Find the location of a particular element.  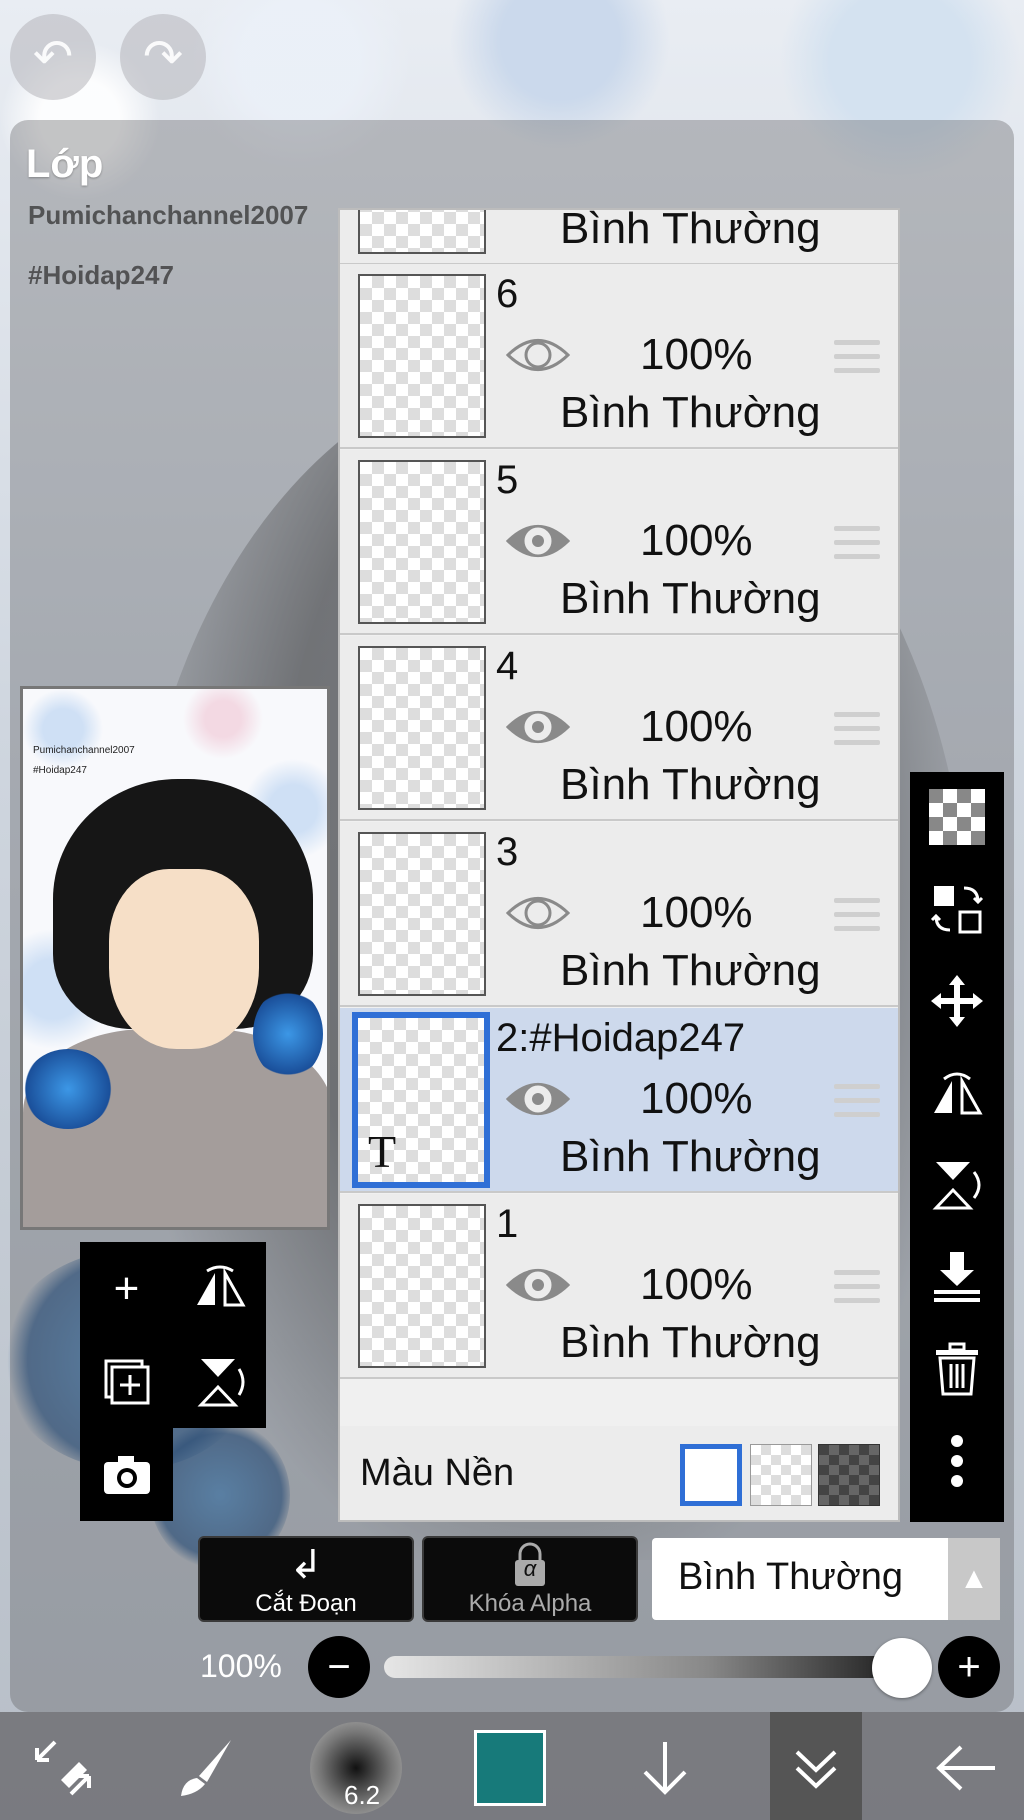

minus-icon: − is located at coordinates (339, 1666).